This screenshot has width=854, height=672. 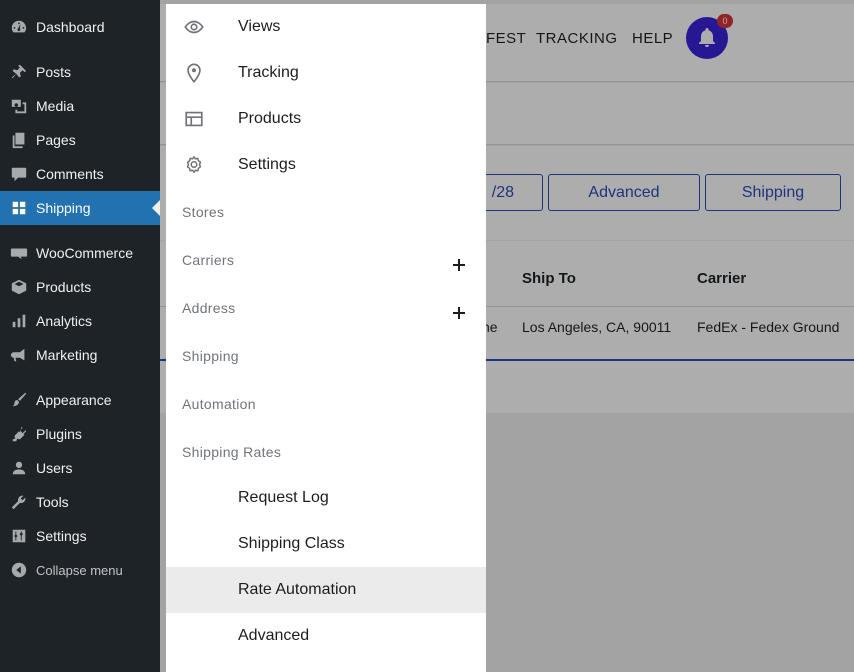 I want to click on wp-menu-shipping: Shipping, so click(x=80, y=208).